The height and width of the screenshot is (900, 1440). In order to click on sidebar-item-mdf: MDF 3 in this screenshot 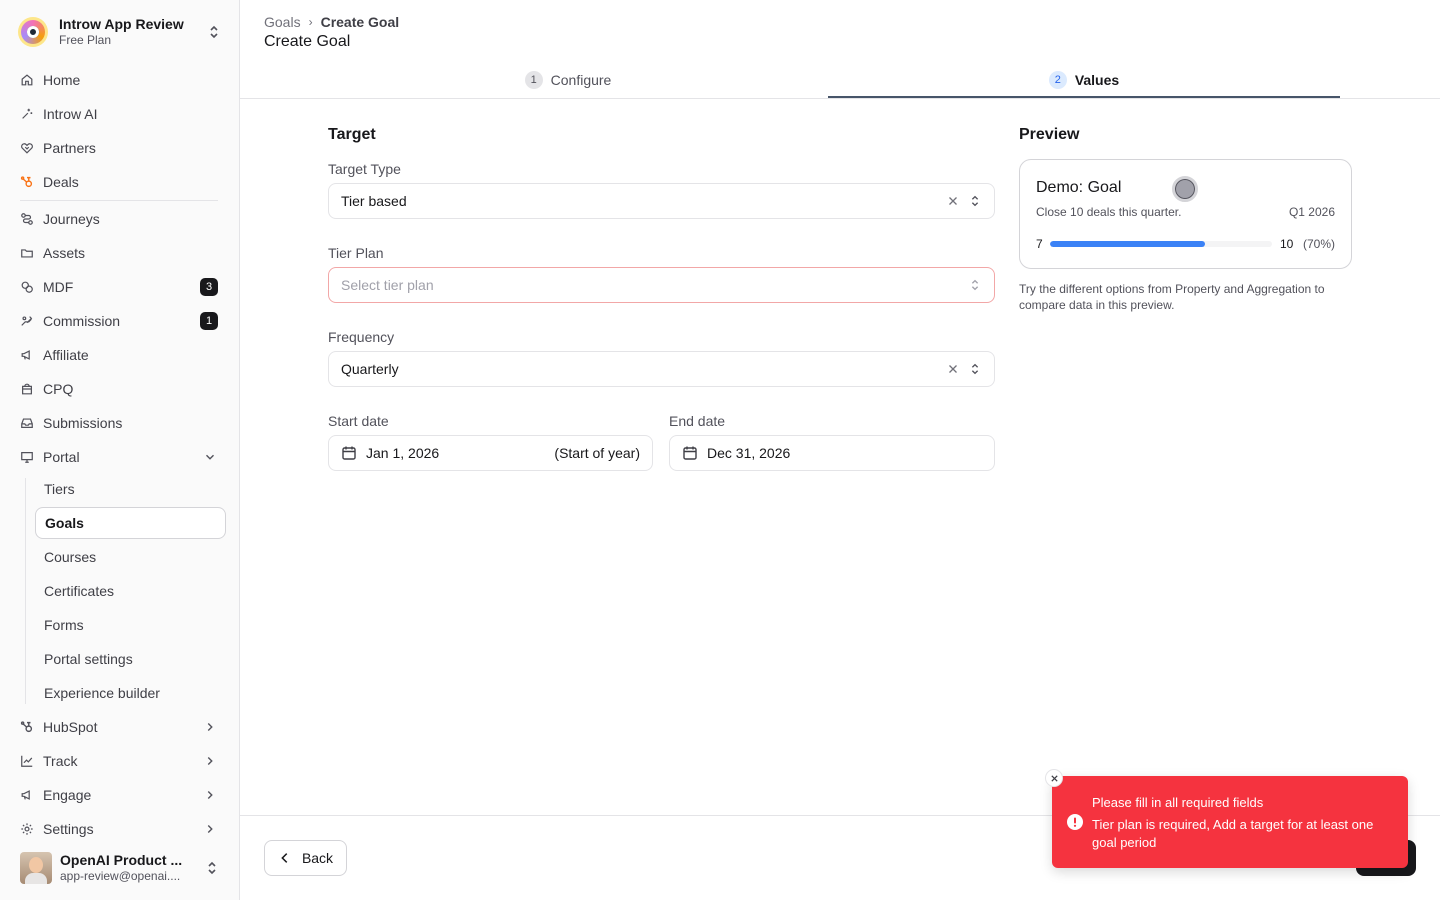, I will do `click(118, 287)`.